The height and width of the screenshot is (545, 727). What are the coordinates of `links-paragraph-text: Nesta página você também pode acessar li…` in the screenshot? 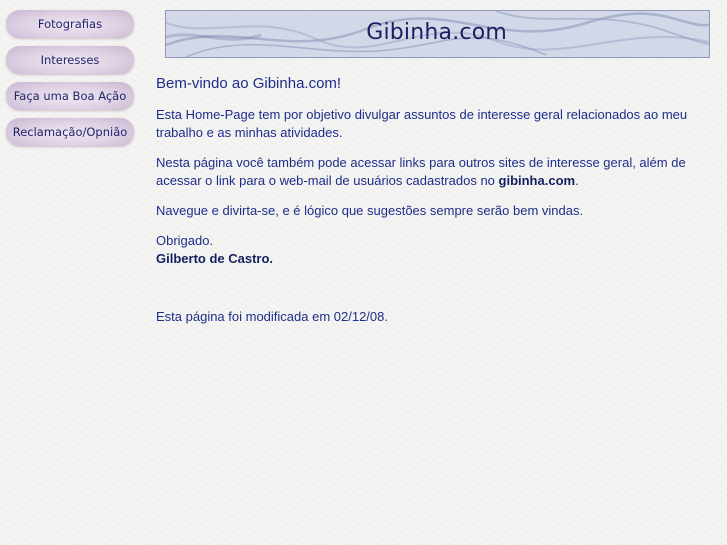 It's located at (421, 171).